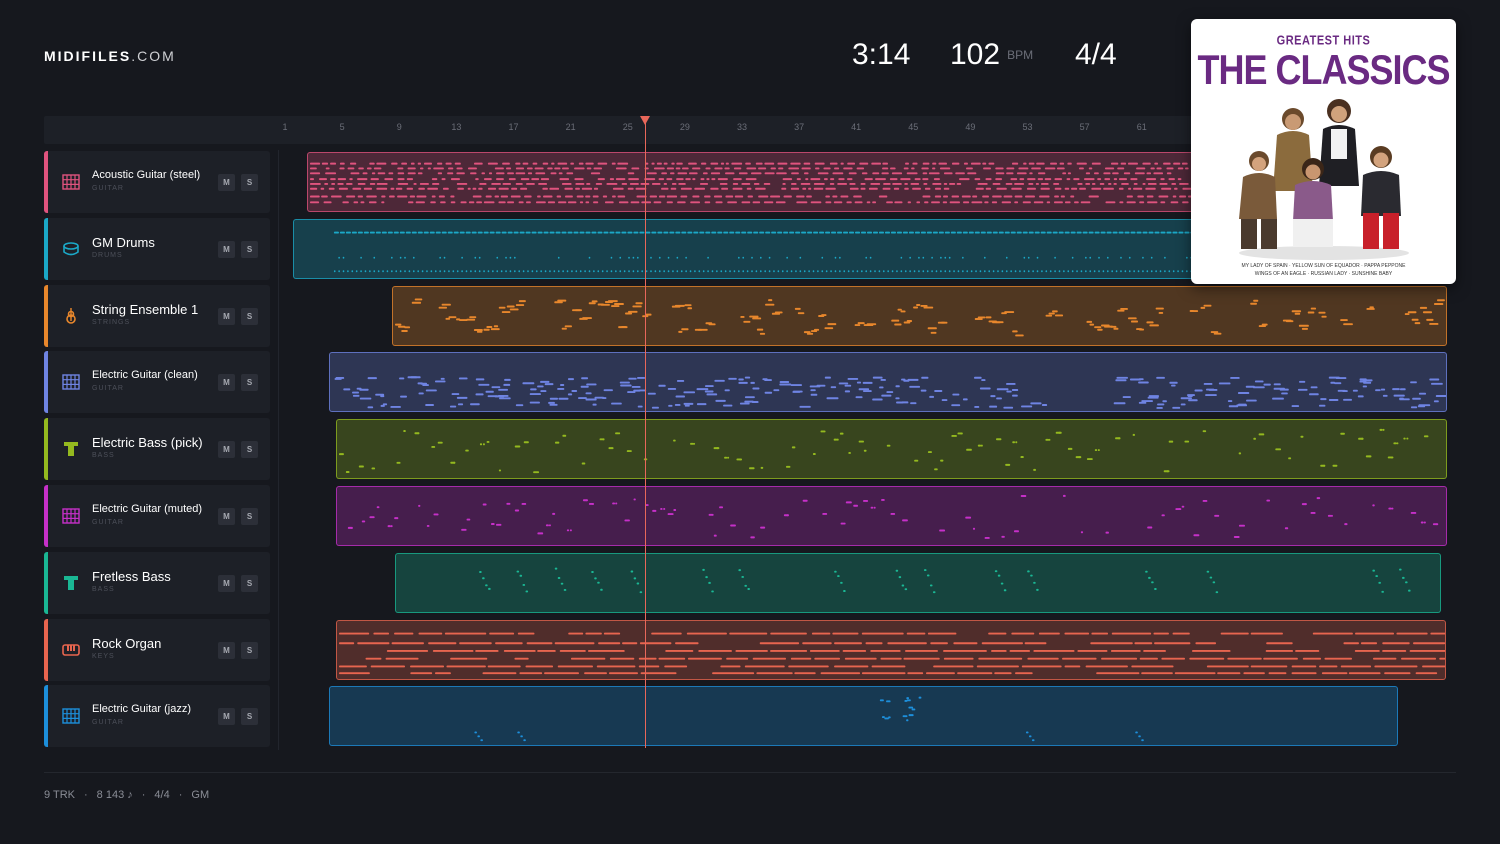 The image size is (1500, 844). I want to click on drum-icon, so click(71, 249).